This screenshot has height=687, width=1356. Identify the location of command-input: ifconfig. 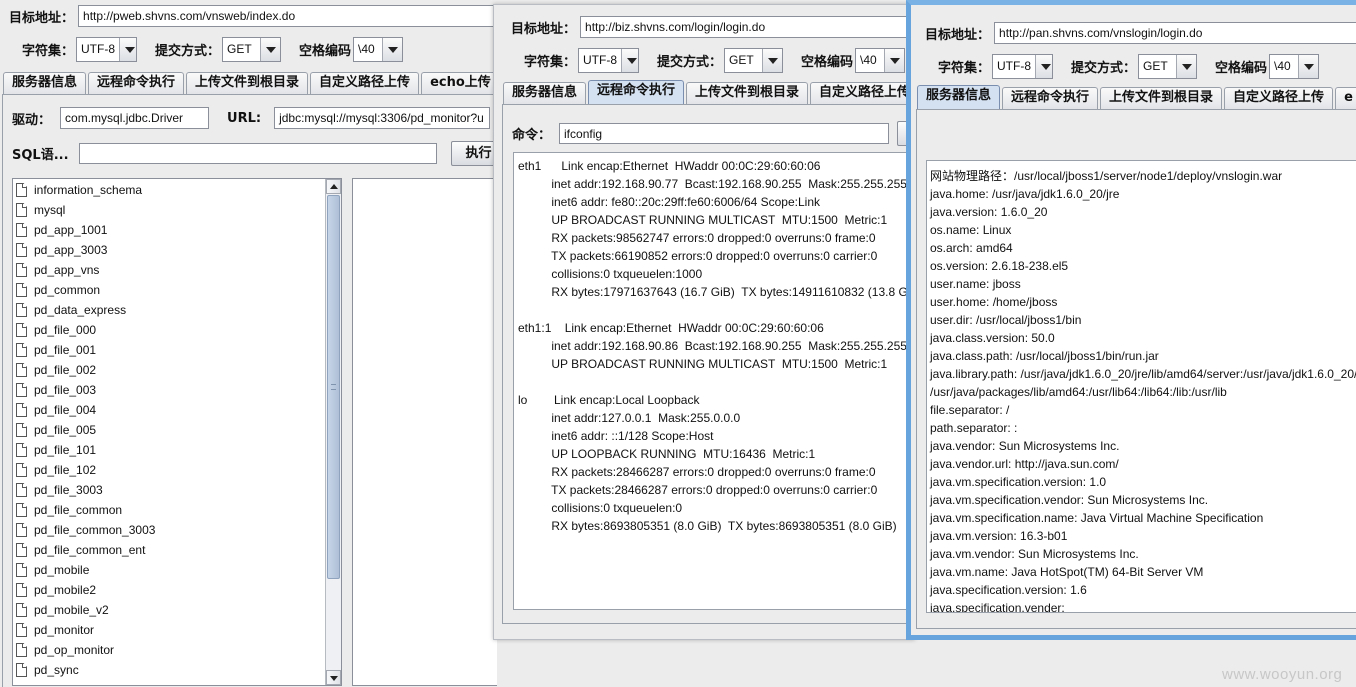
(724, 133).